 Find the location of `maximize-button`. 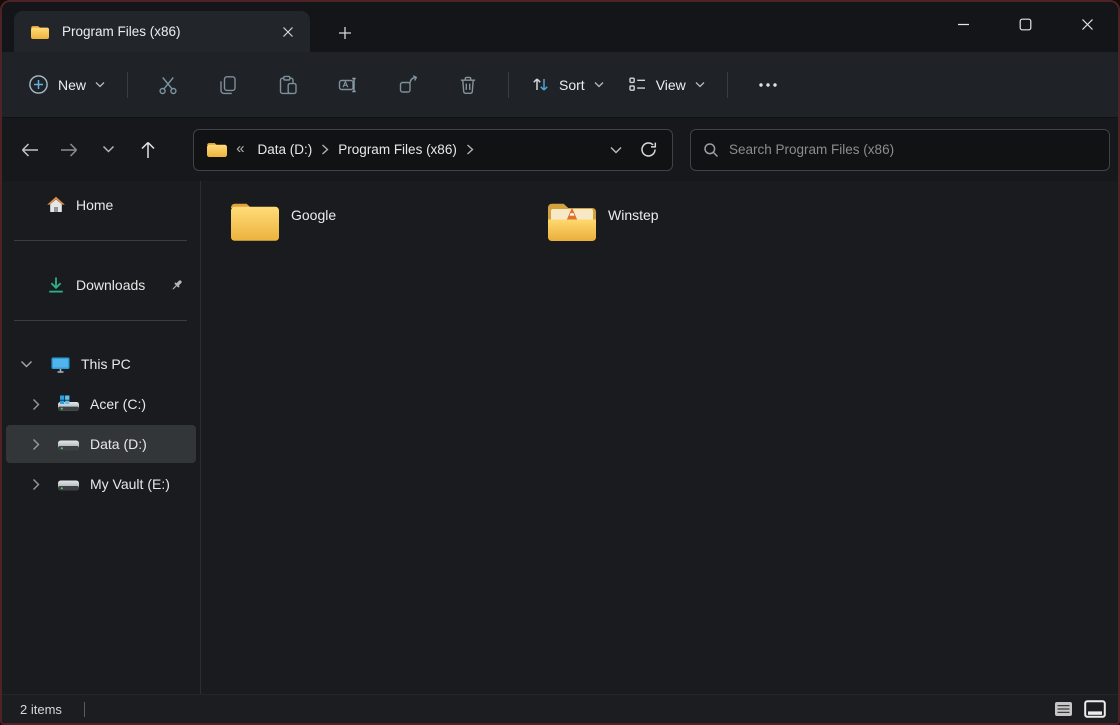

maximize-button is located at coordinates (1025, 24).